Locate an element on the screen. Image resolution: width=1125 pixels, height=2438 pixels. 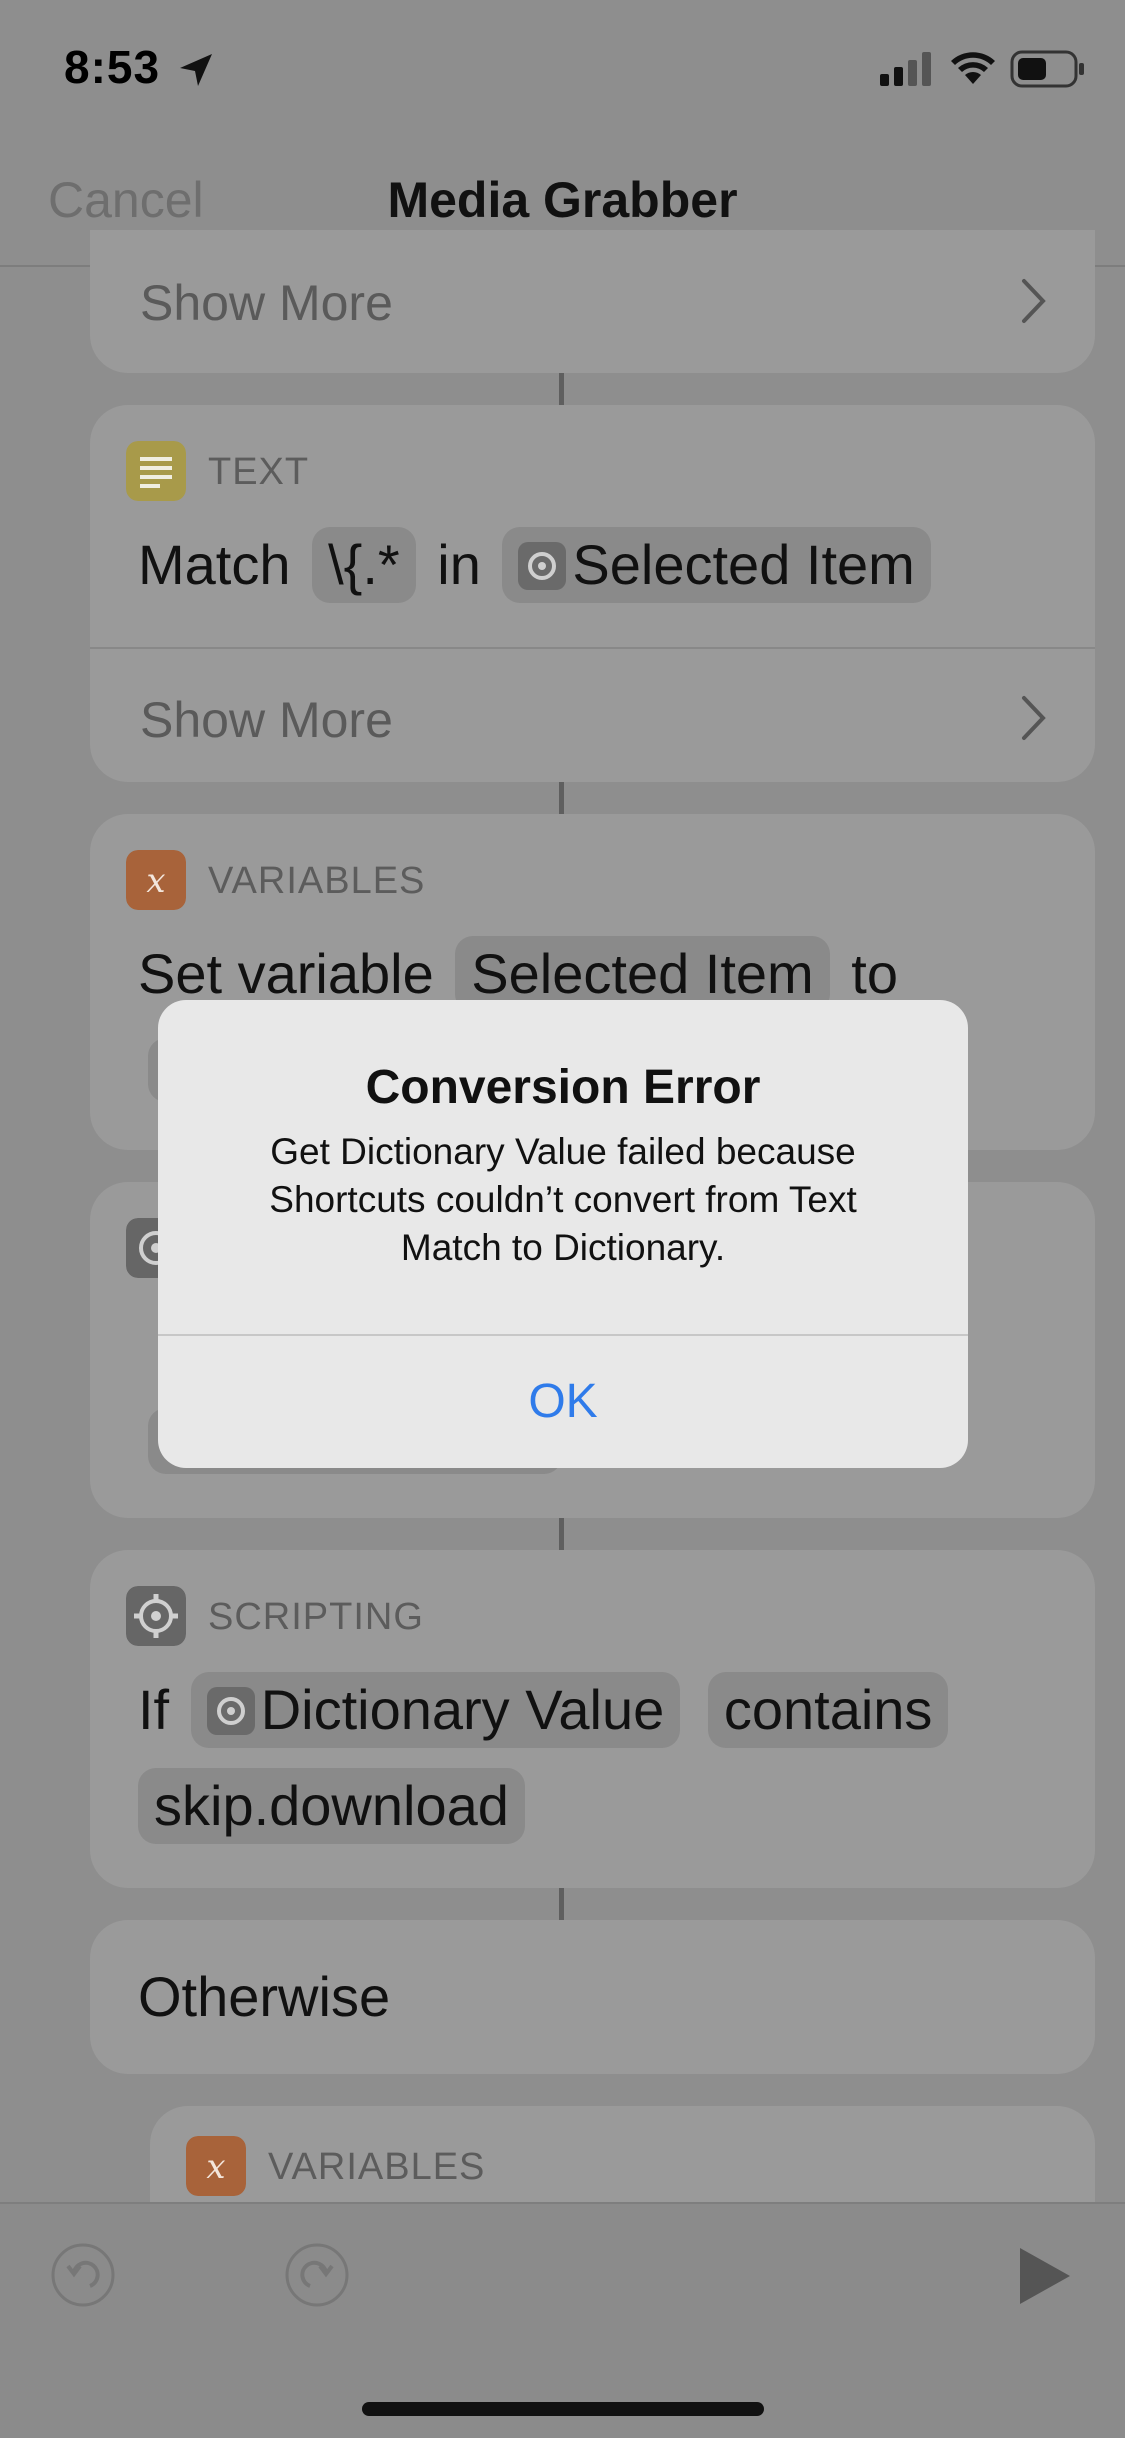
condition-token: contains is located at coordinates (828, 1710).